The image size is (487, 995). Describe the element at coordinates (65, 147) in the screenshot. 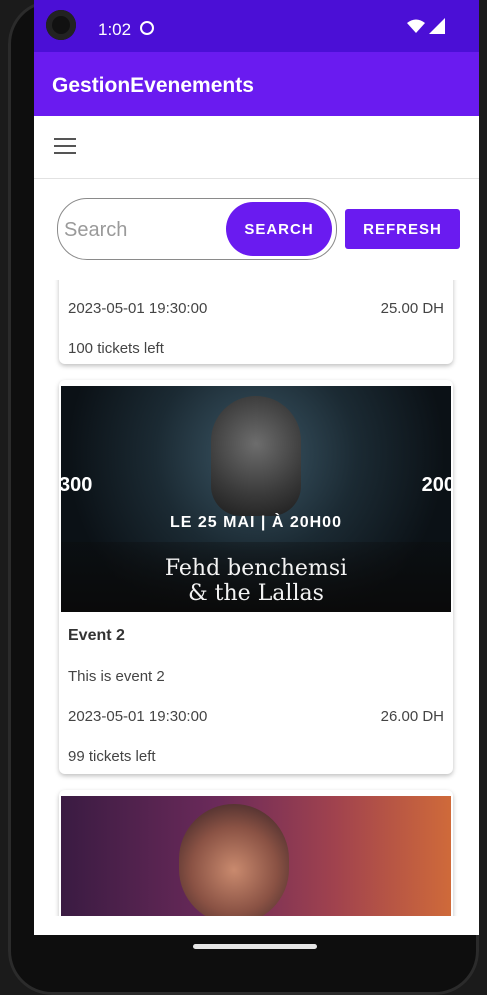

I see `menu-icon` at that location.